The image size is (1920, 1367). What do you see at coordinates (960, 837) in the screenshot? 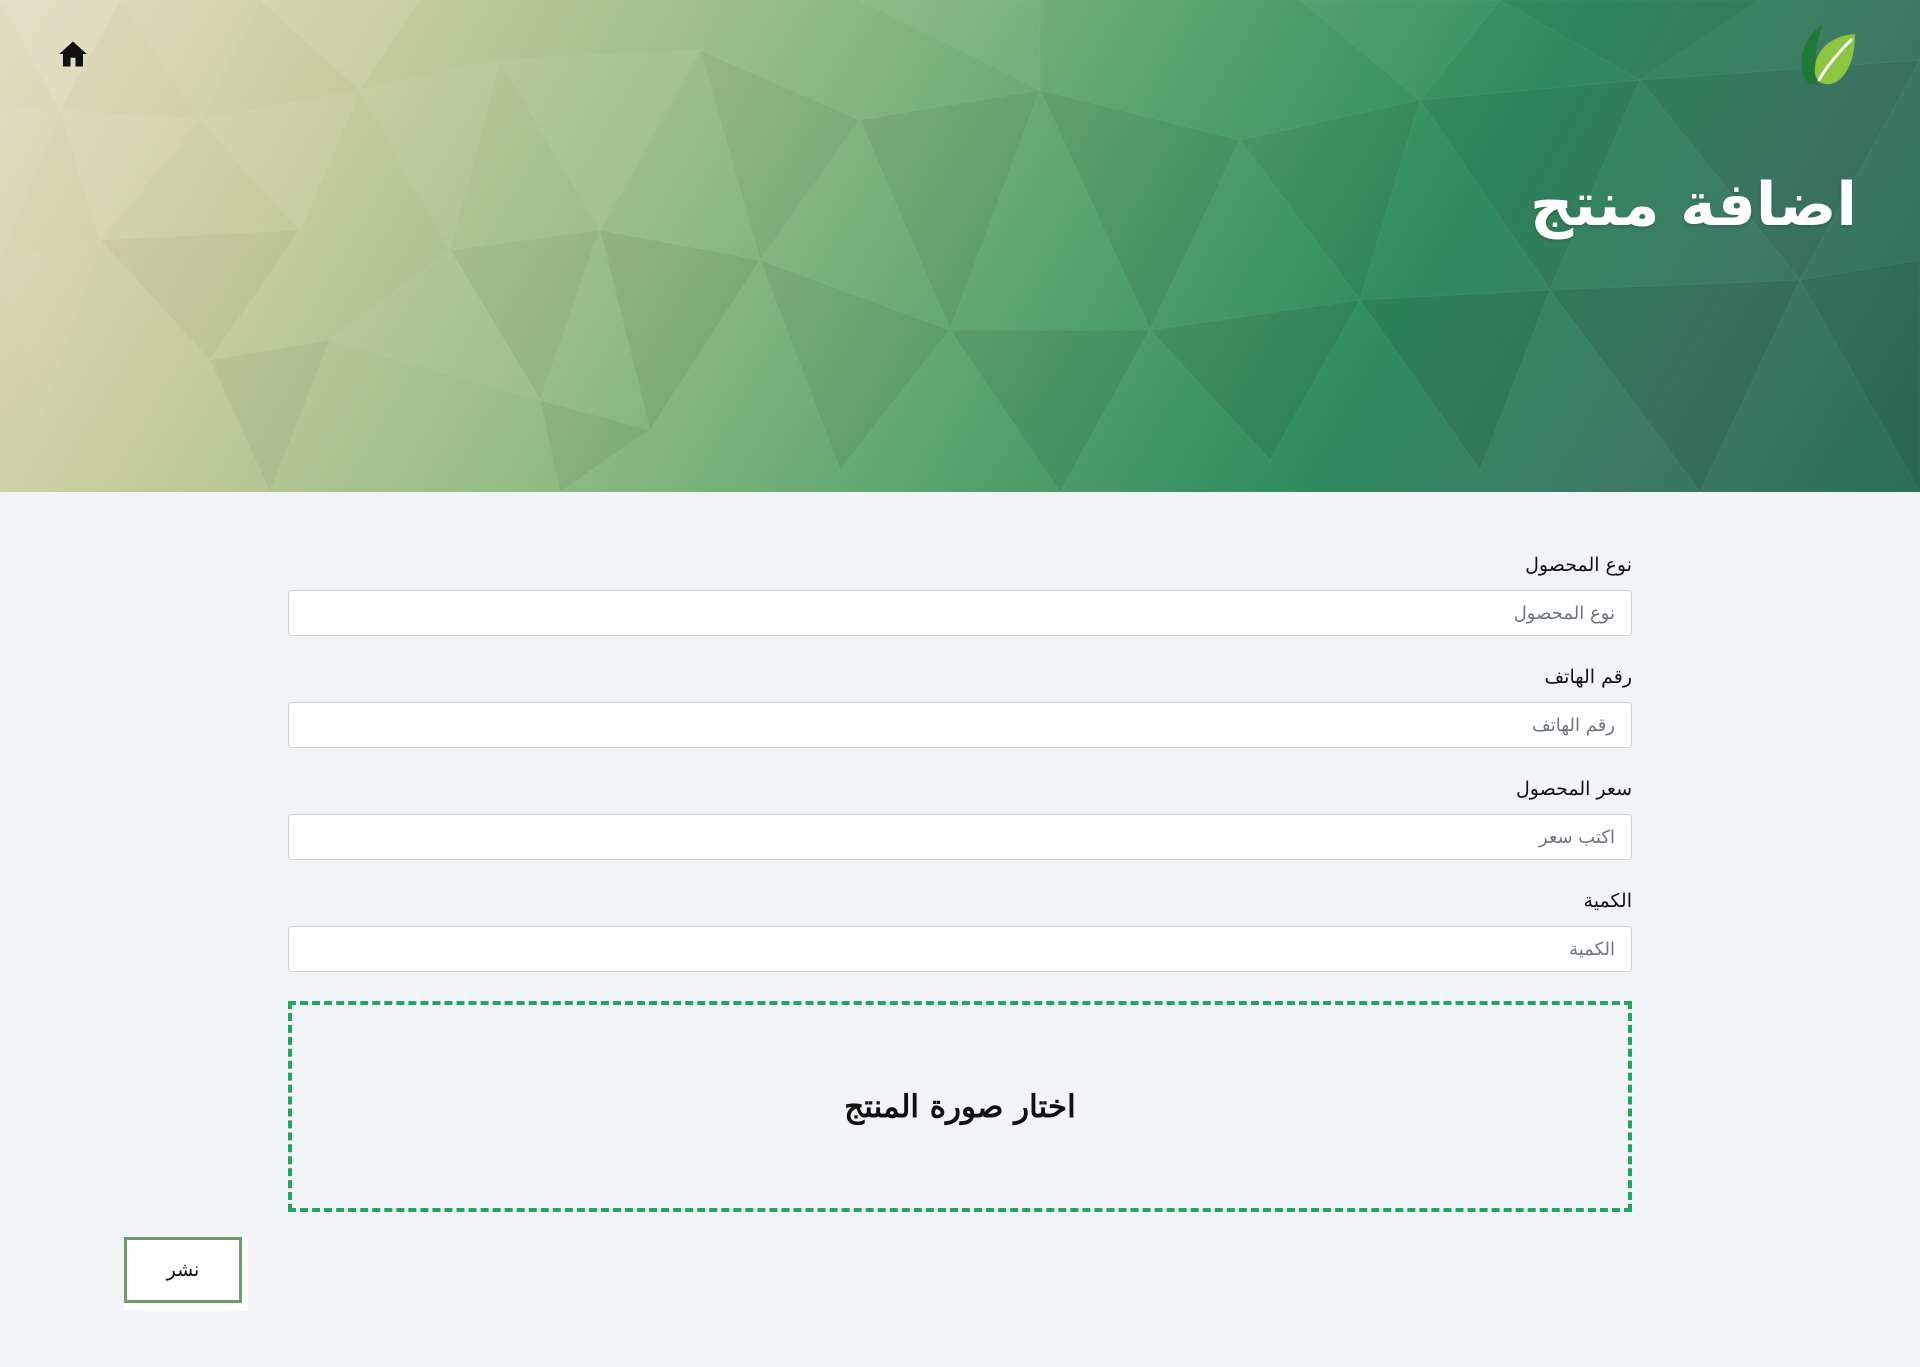
I see `crop-price-input` at bounding box center [960, 837].